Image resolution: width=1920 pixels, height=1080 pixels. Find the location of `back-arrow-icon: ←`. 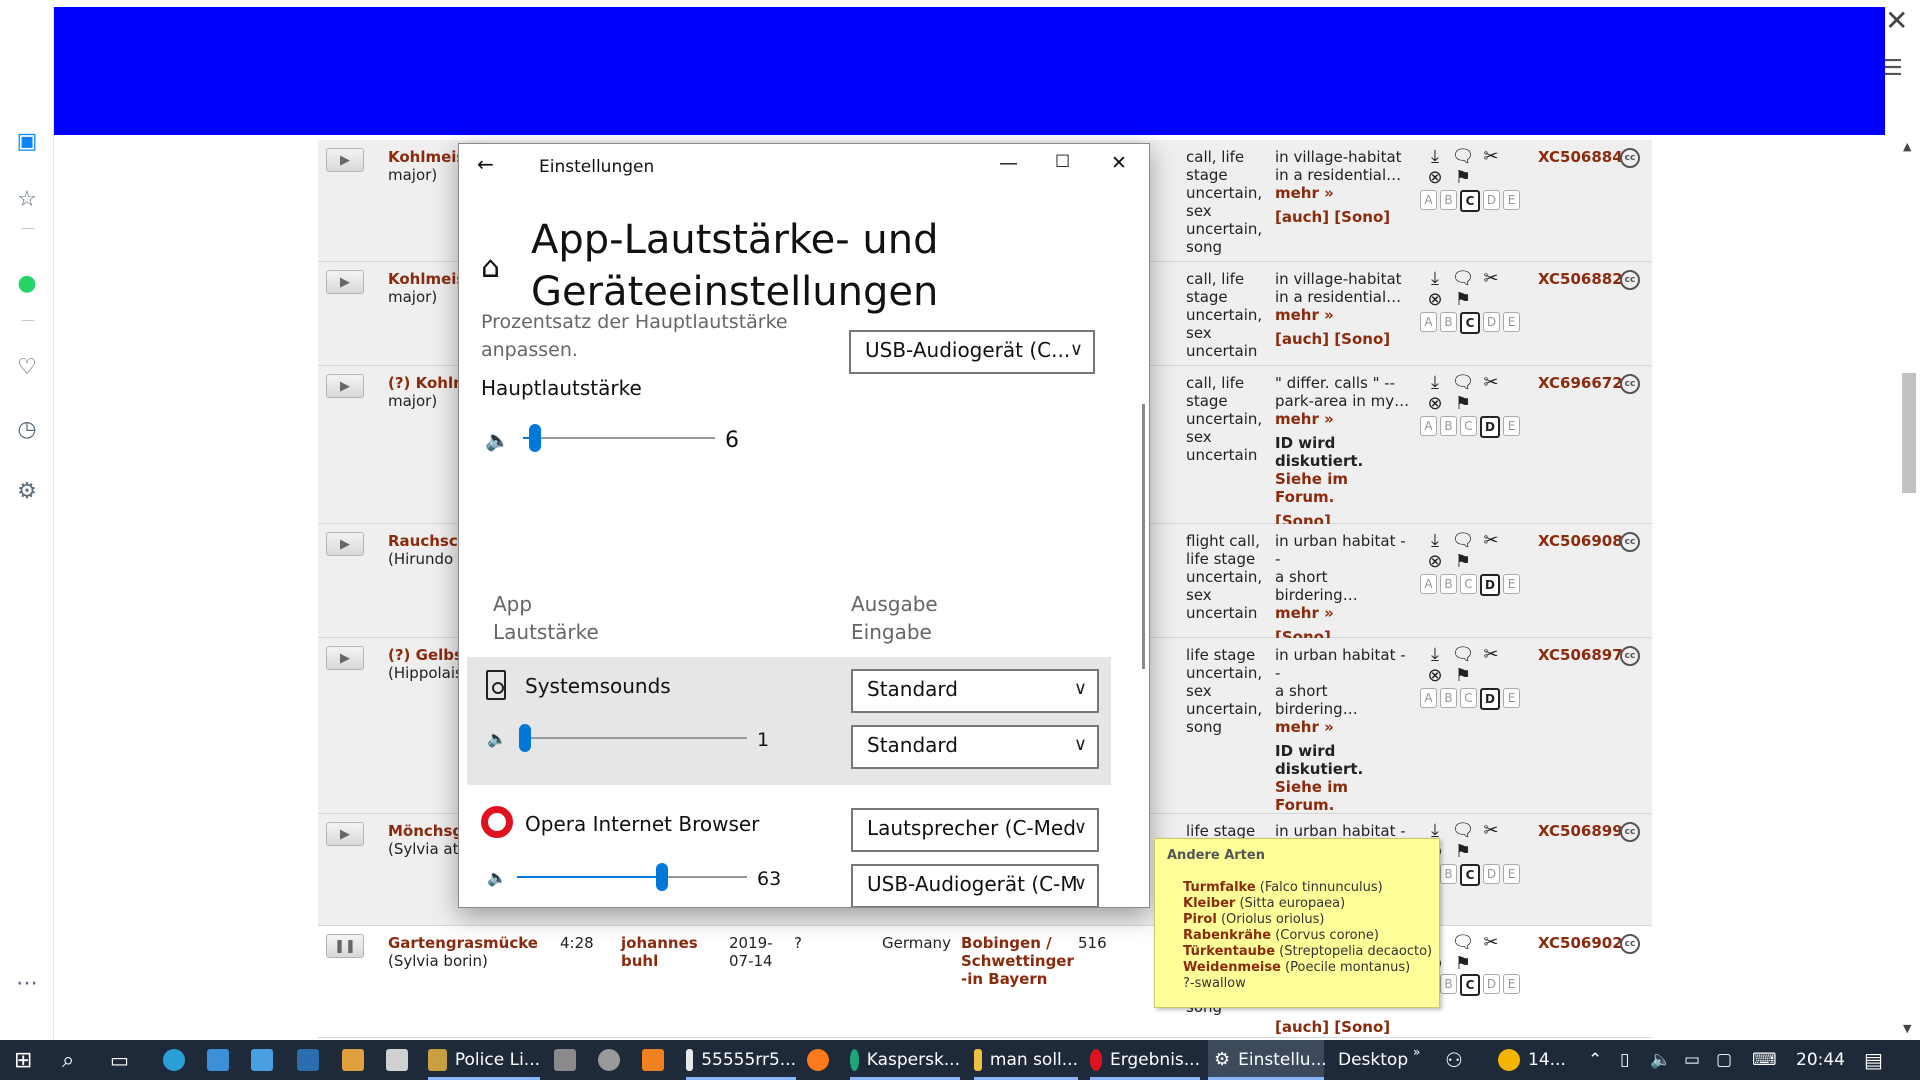

back-arrow-icon: ← is located at coordinates (485, 164).